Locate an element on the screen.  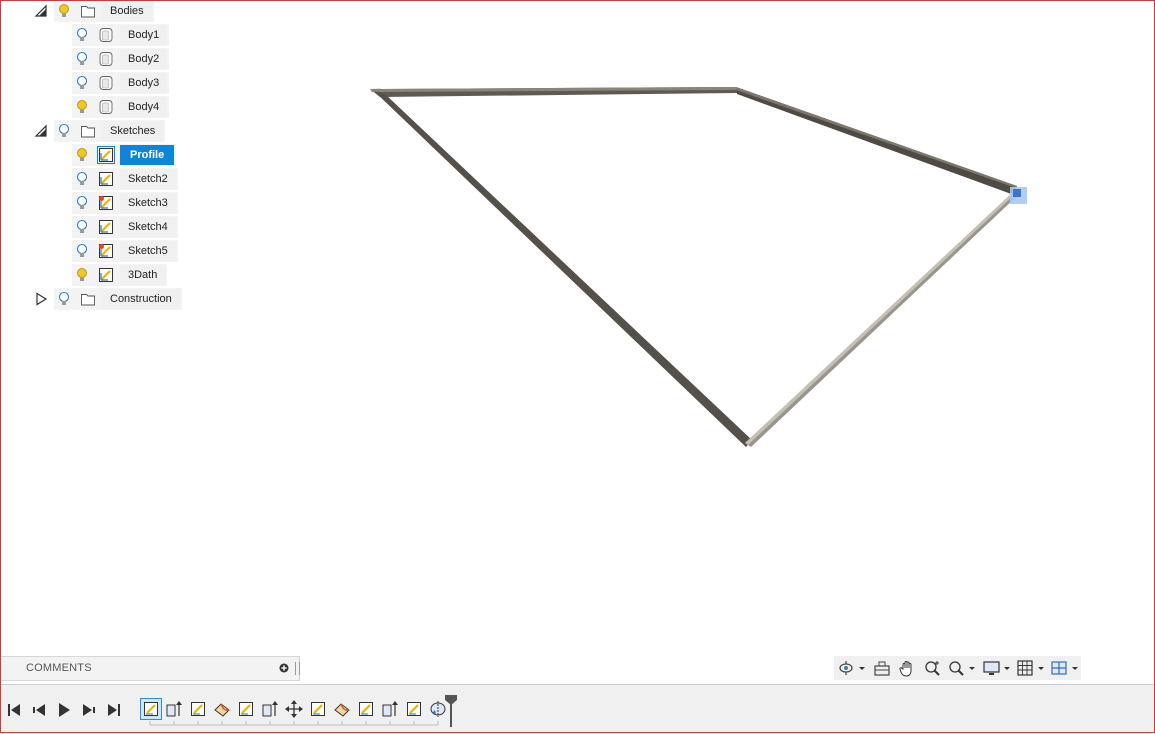
body-item: Body3 is located at coordinates (121, 83).